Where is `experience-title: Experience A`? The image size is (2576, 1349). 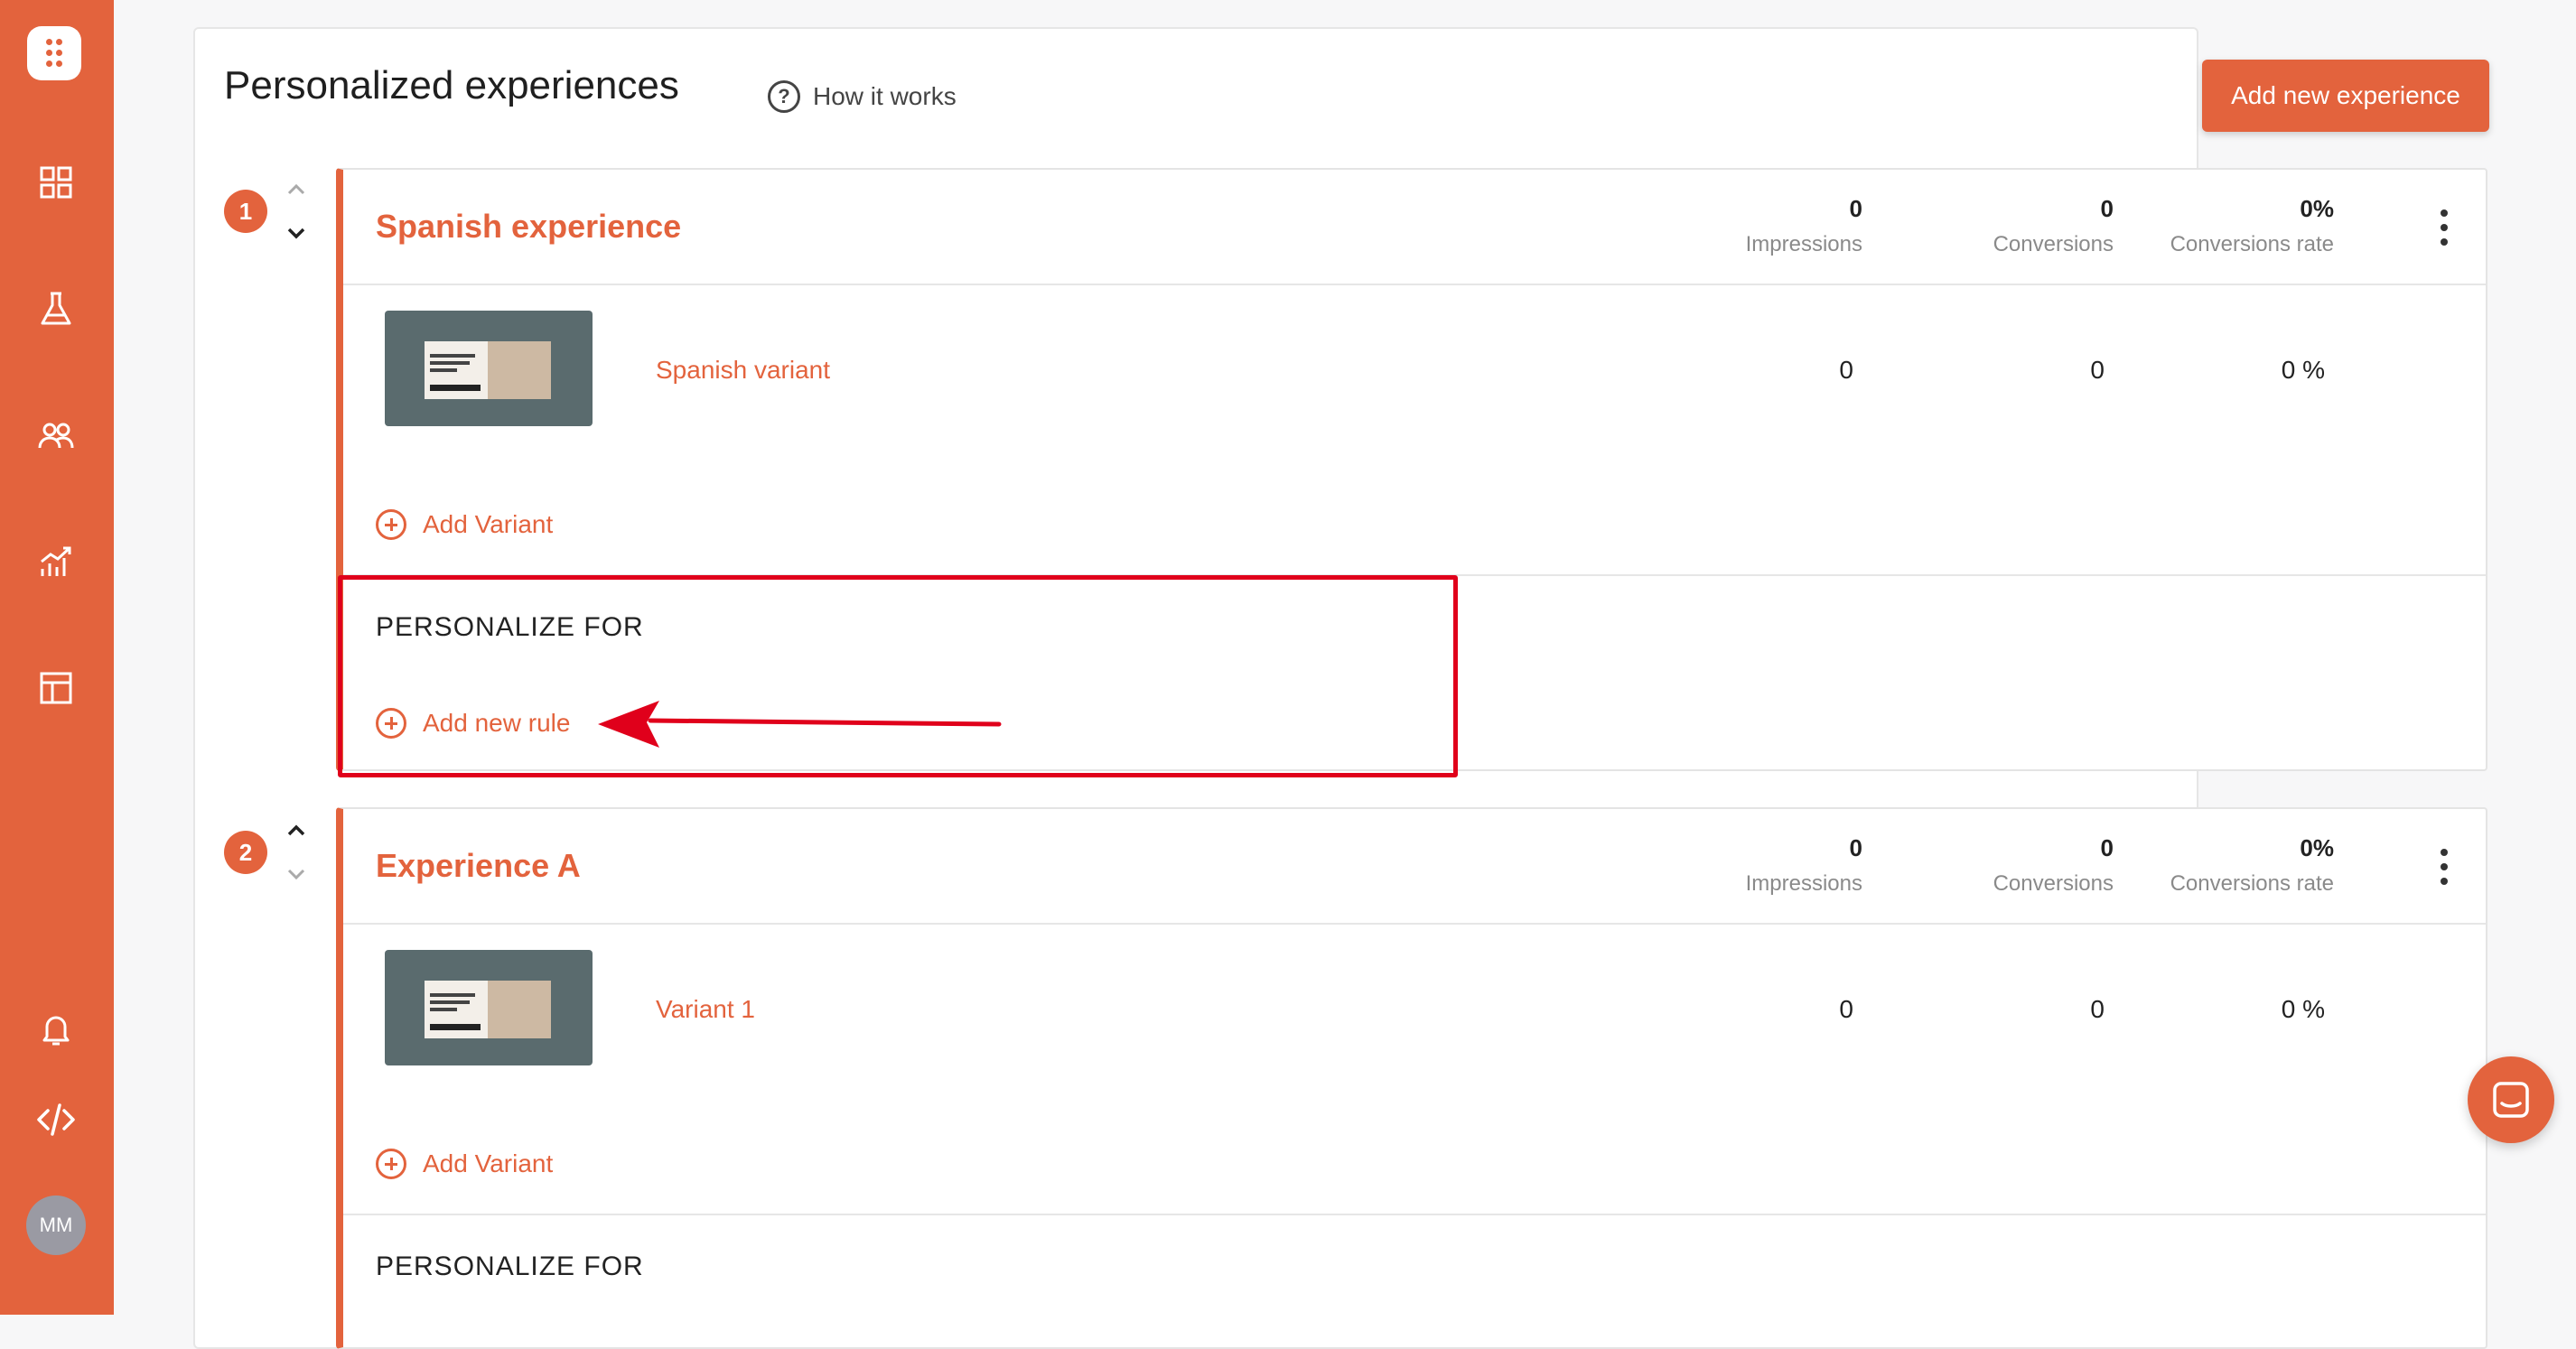 experience-title: Experience A is located at coordinates (479, 866).